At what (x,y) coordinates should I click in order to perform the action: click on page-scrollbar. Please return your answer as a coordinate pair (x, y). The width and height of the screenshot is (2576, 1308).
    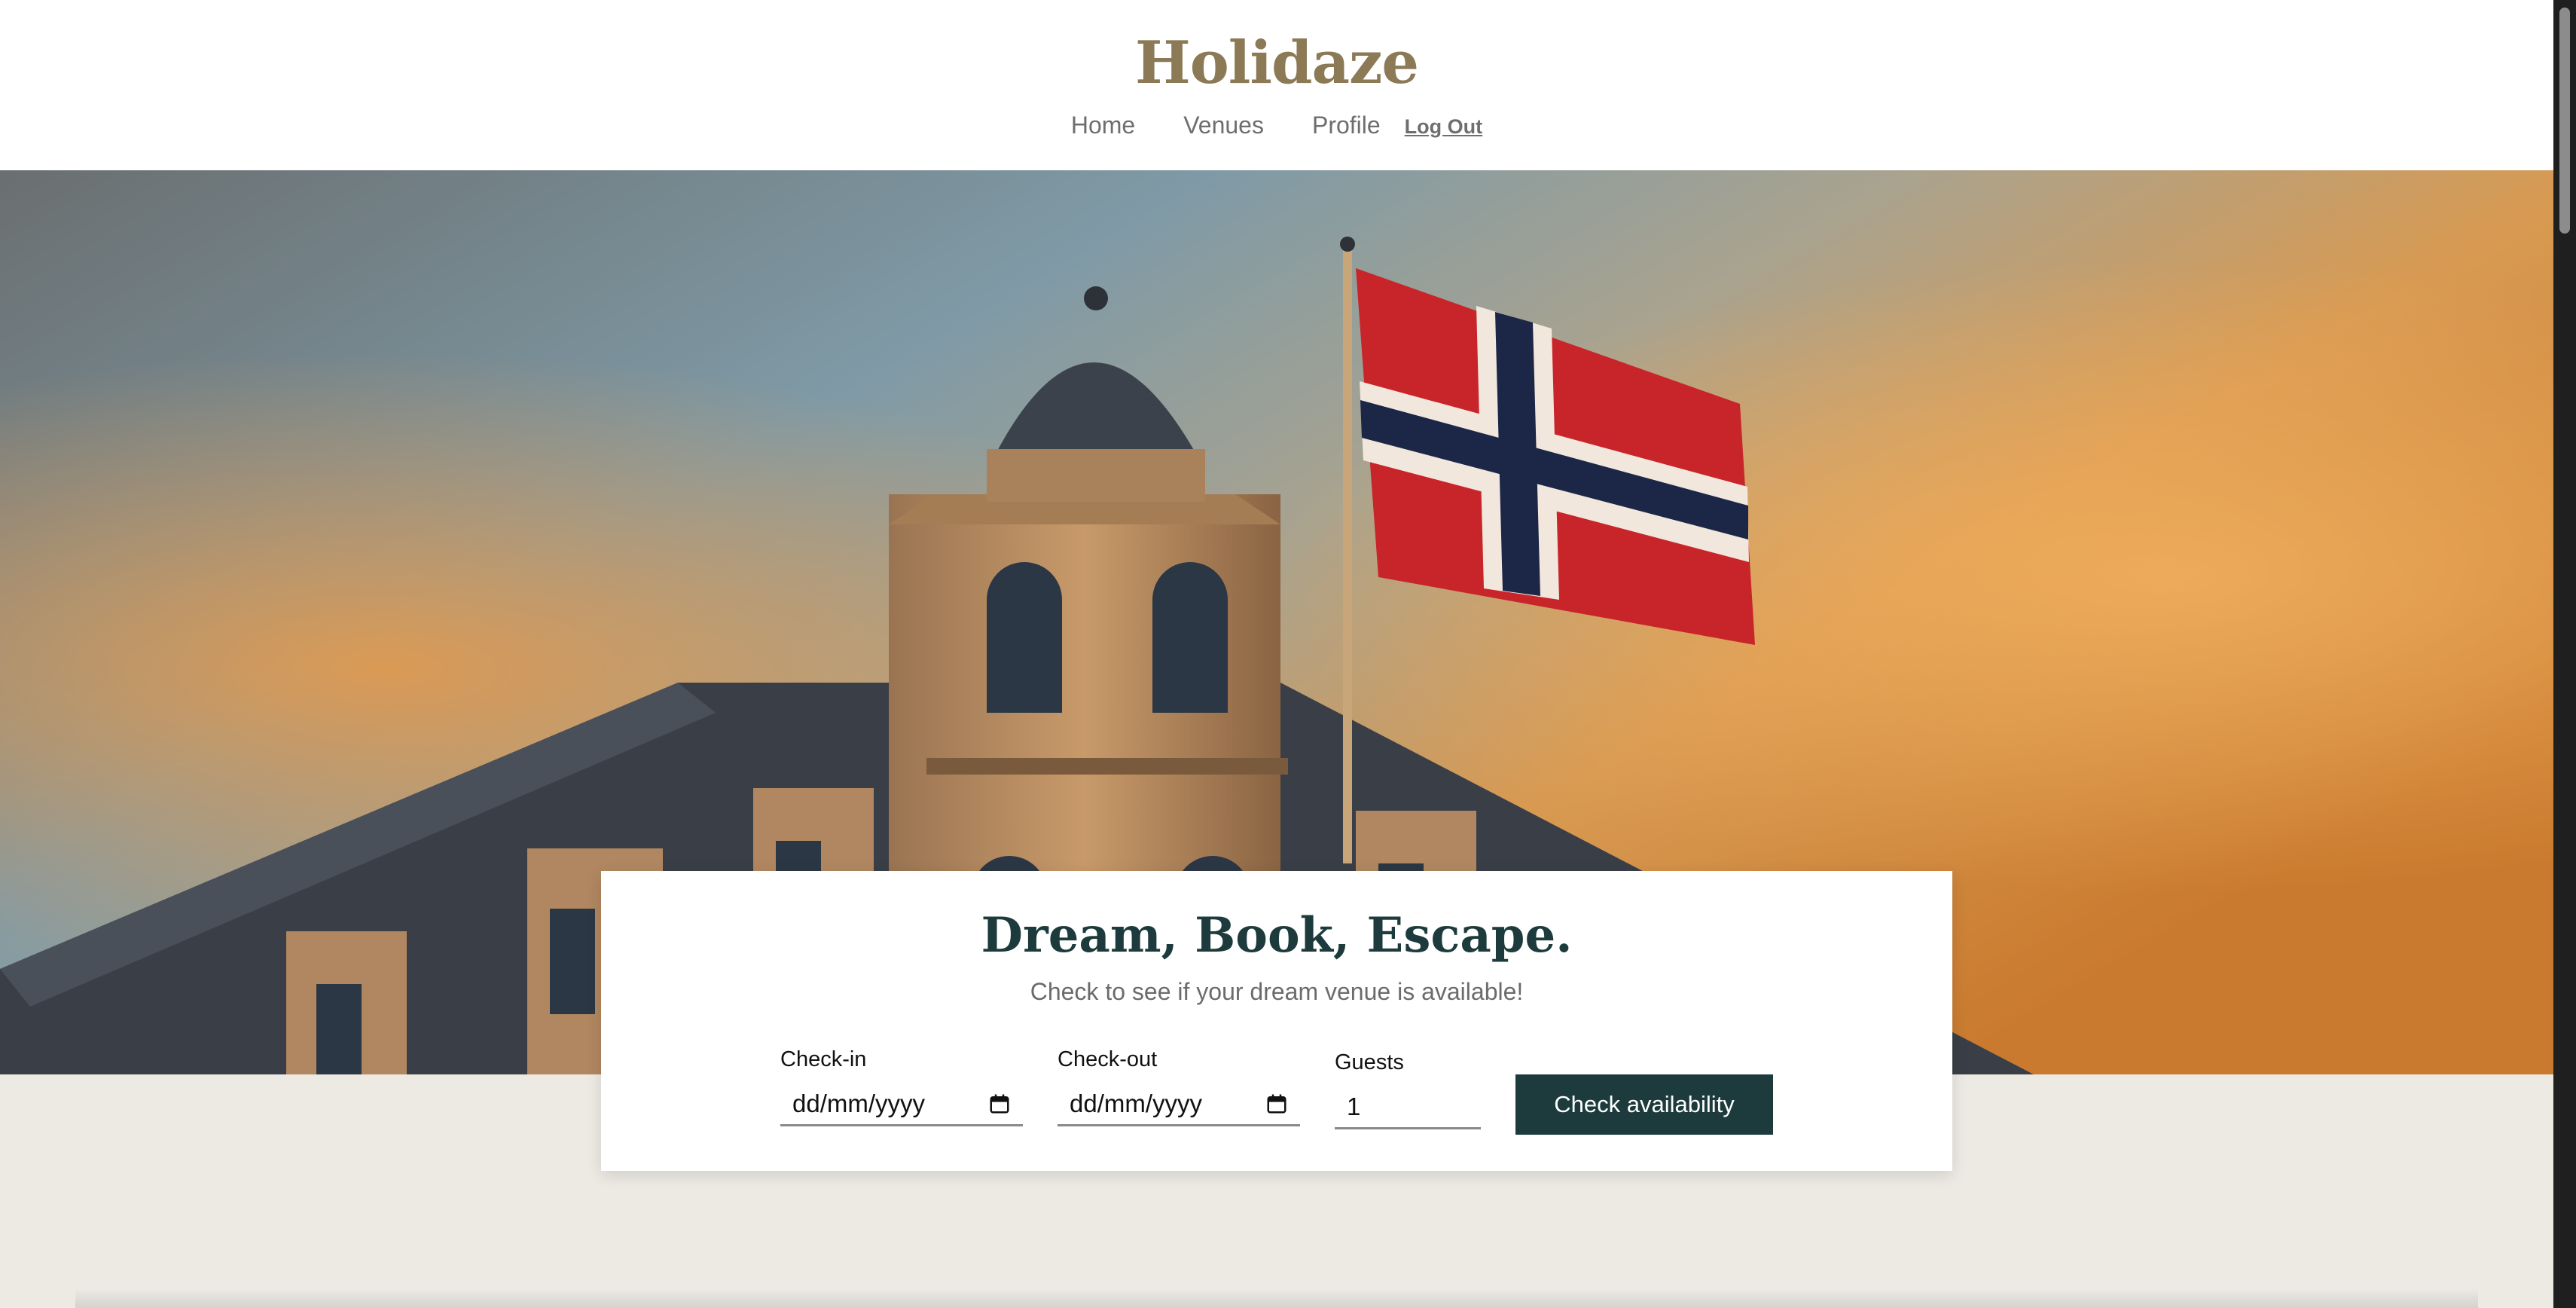
    Looking at the image, I should click on (2565, 654).